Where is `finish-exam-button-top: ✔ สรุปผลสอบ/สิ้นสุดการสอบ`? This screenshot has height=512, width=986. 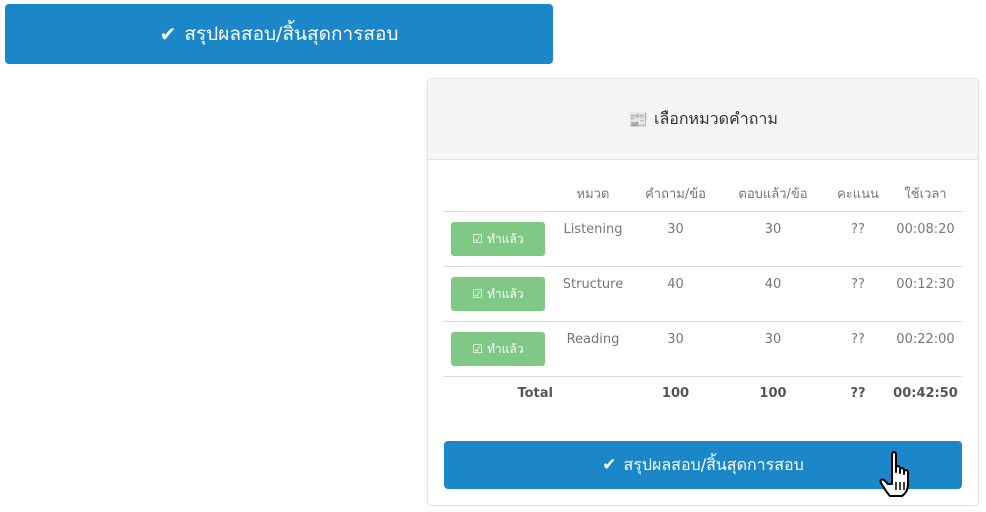 finish-exam-button-top: ✔ สรุปผลสอบ/สิ้นสุดการสอบ is located at coordinates (279, 34).